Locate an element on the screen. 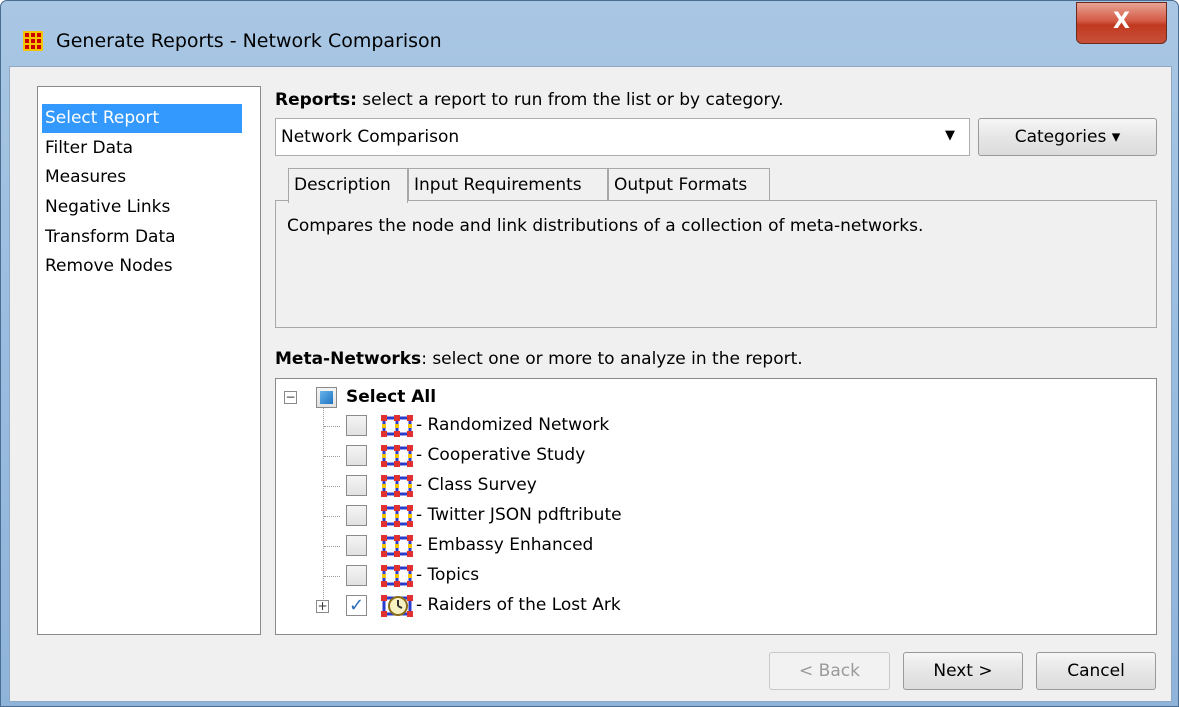 The image size is (1179, 707). network-name: Topics is located at coordinates (453, 575).